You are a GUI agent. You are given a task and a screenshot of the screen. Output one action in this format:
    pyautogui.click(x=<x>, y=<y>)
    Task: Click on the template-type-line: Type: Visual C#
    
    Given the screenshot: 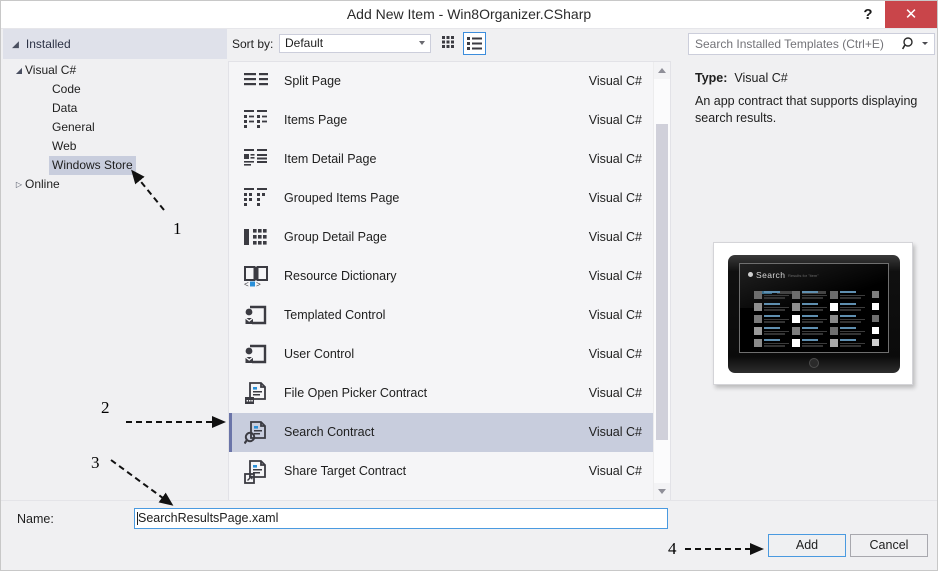 What is the action you would take?
    pyautogui.click(x=741, y=78)
    